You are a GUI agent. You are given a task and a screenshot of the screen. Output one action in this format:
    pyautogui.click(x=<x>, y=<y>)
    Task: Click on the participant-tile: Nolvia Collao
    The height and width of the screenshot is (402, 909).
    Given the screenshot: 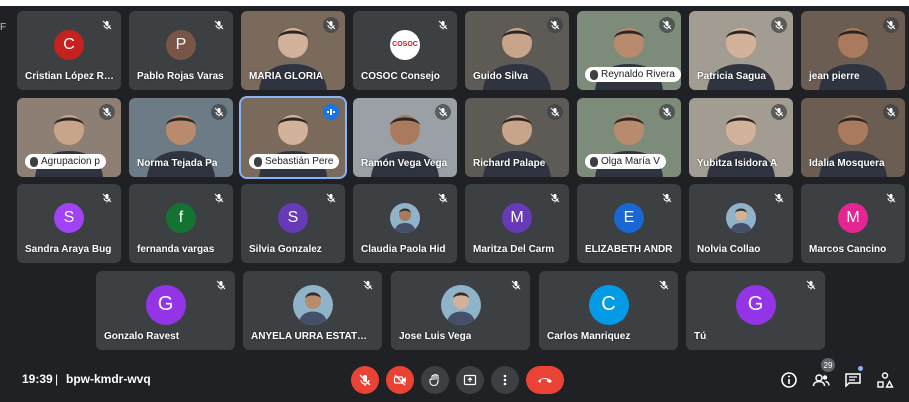 What is the action you would take?
    pyautogui.click(x=741, y=223)
    